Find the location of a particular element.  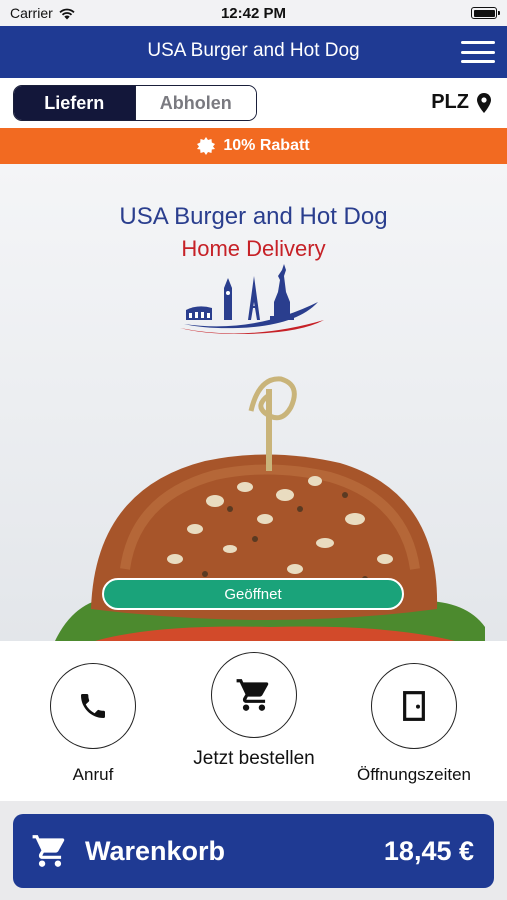

location-pin-icon is located at coordinates (484, 102).